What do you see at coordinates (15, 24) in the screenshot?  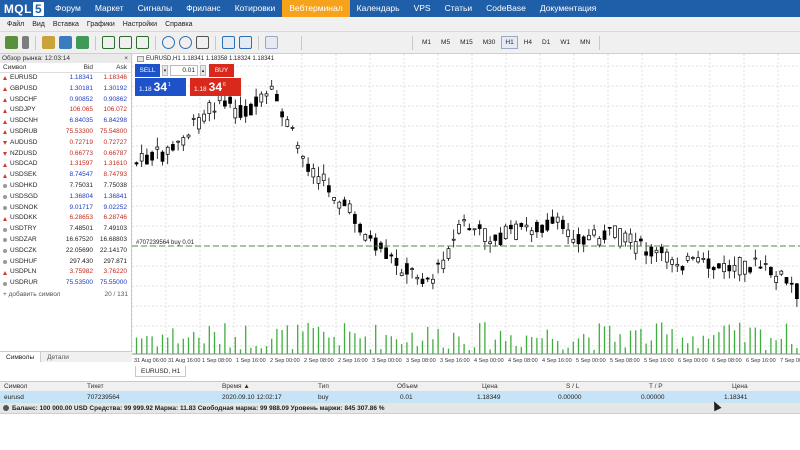 I see `menu-item: Файл` at bounding box center [15, 24].